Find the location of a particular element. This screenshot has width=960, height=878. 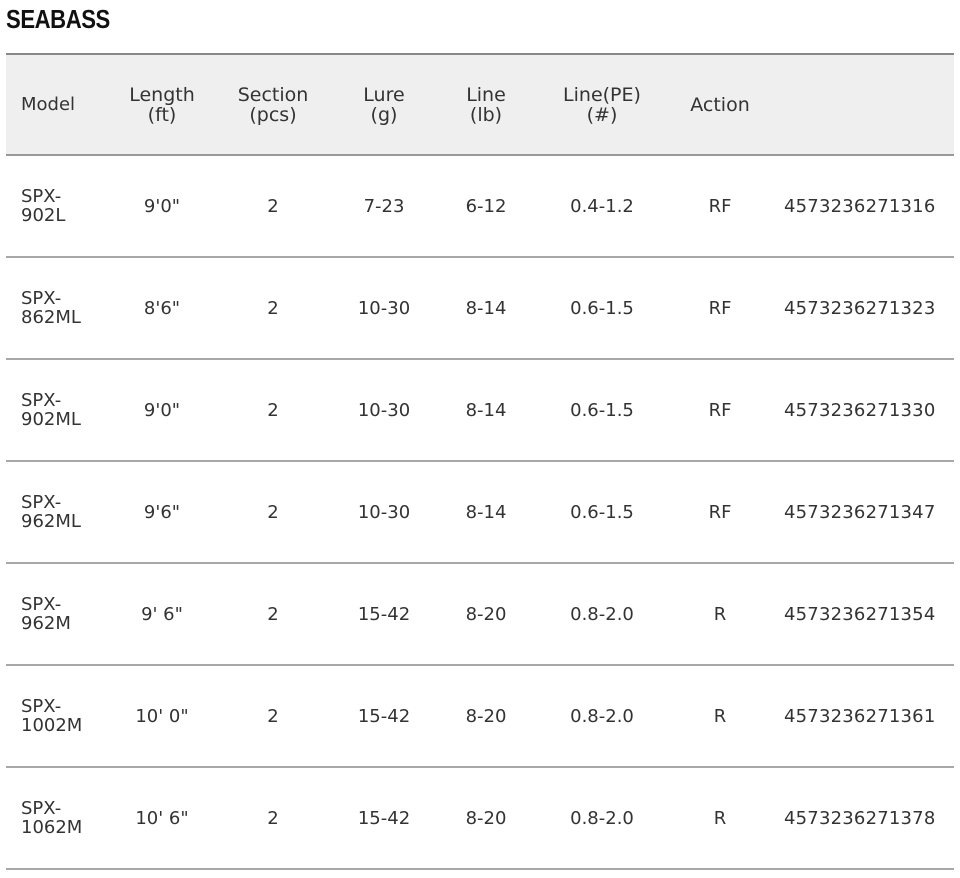

cell-model: SPX- 1002M is located at coordinates (58, 716).